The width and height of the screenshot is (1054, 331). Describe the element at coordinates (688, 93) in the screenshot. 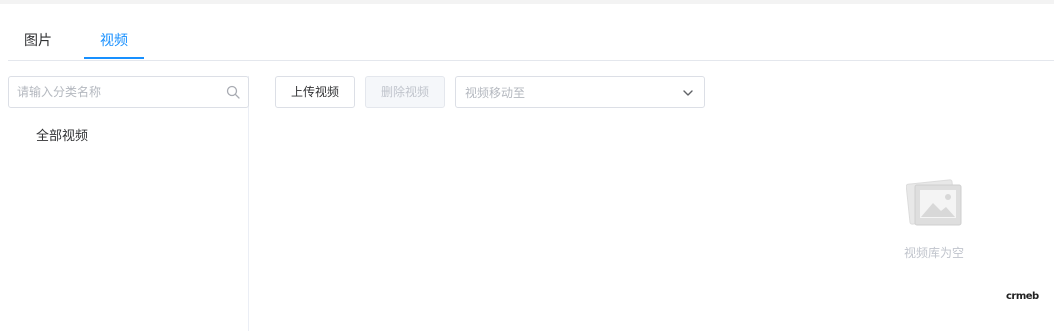

I see `chevron-down-icon` at that location.